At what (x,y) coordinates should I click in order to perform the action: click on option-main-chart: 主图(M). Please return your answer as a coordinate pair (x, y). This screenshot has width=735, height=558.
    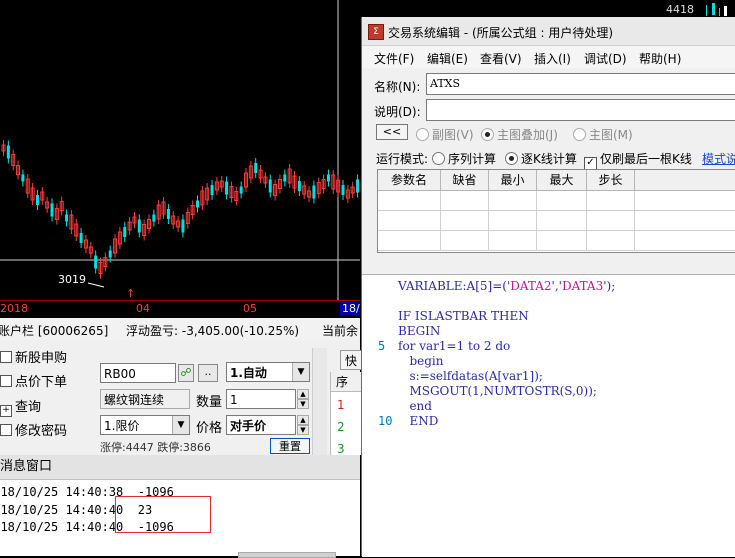
    Looking at the image, I should click on (603, 134).